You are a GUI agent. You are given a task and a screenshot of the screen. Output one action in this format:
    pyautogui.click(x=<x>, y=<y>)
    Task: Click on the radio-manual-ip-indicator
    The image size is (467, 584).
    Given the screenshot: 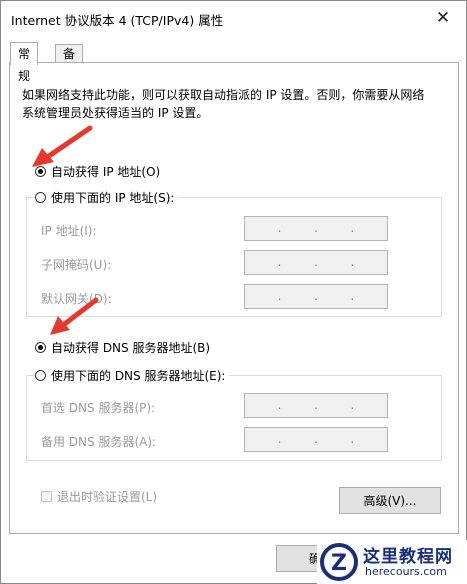 What is the action you would take?
    pyautogui.click(x=40, y=197)
    